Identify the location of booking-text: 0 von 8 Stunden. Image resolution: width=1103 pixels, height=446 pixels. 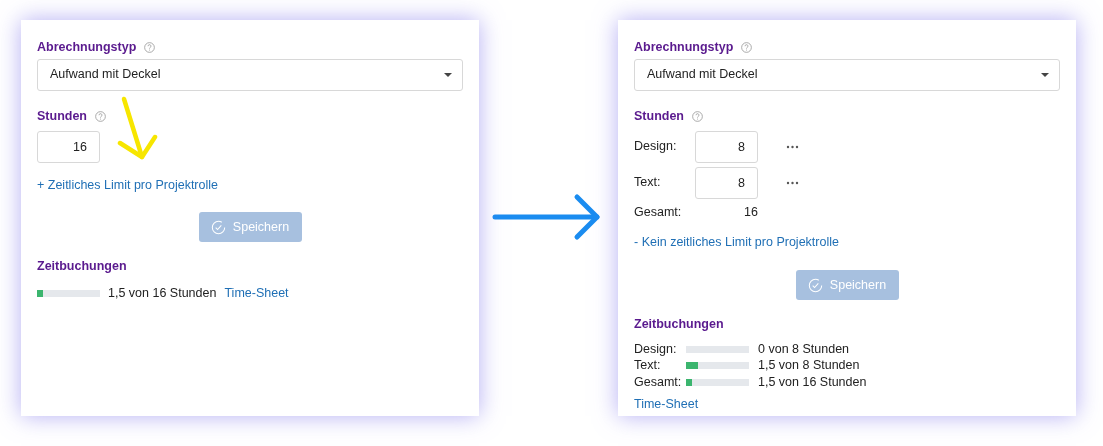
(804, 349).